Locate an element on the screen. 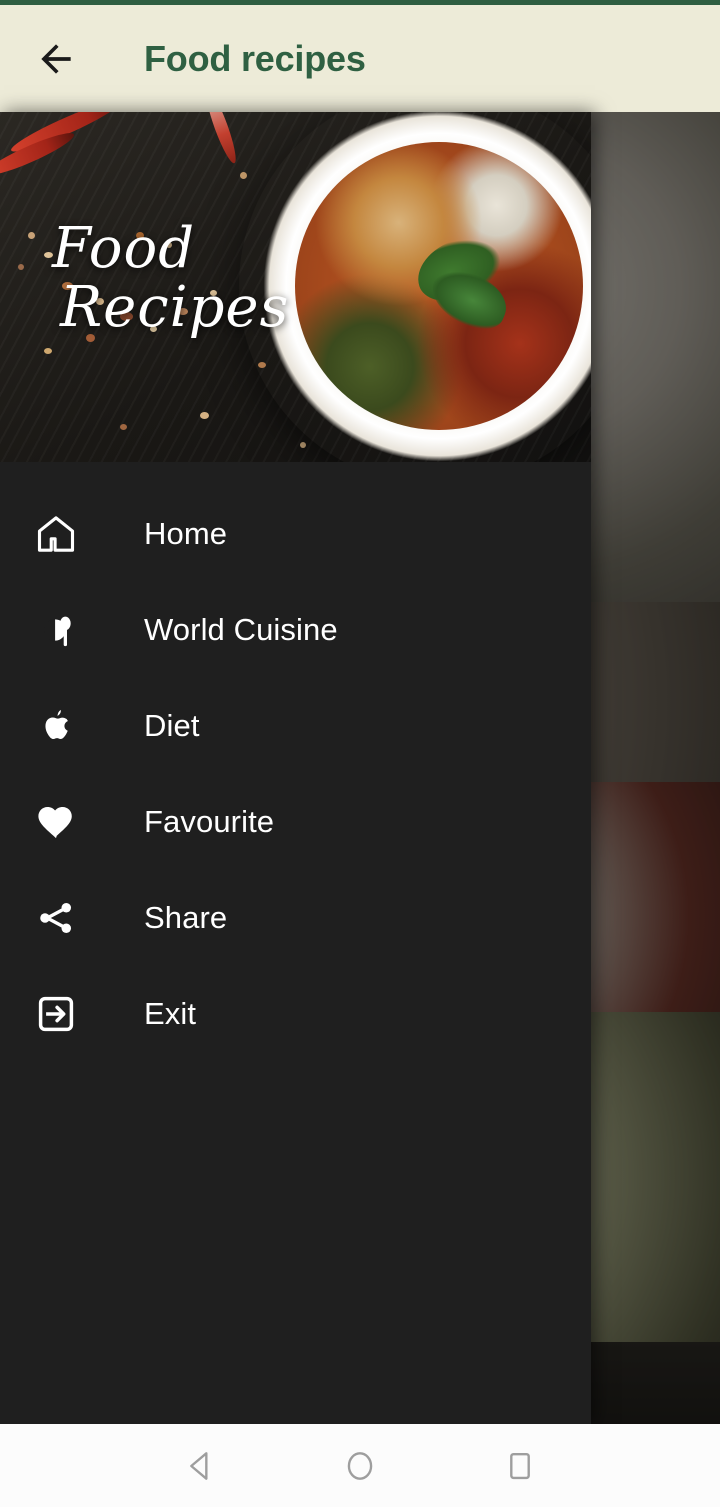 This screenshot has width=720, height=1507. share-icon is located at coordinates (56, 918).